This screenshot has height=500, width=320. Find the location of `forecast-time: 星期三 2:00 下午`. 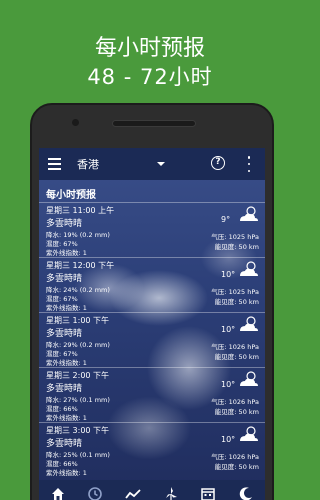

forecast-time: 星期三 2:00 下午 is located at coordinates (78, 375).